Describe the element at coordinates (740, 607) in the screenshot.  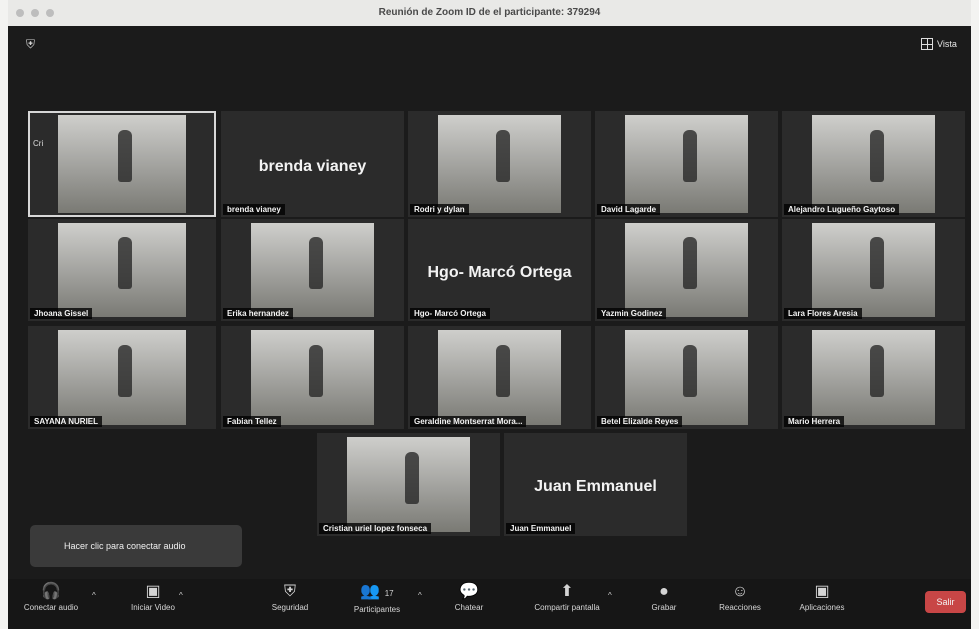
I see `reactions-label: Reacciones` at that location.